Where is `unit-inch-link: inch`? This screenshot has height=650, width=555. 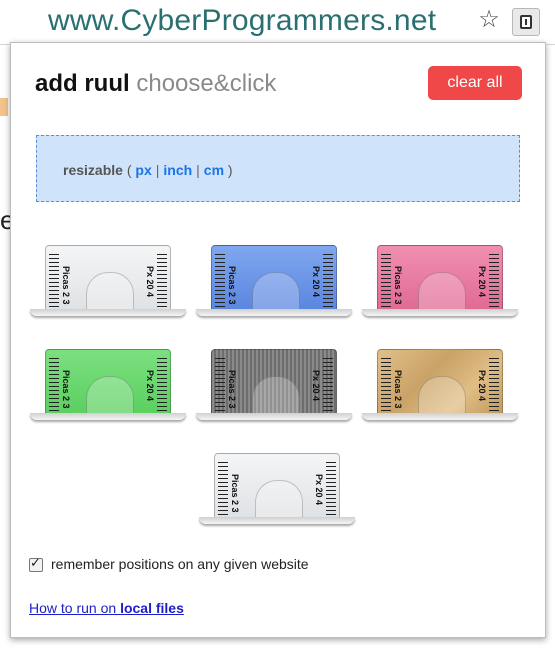
unit-inch-link: inch is located at coordinates (177, 170).